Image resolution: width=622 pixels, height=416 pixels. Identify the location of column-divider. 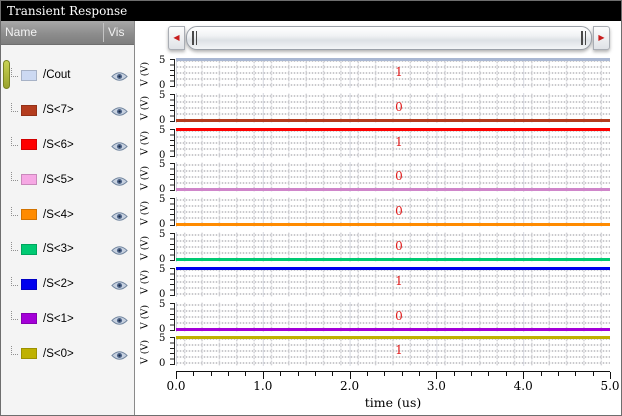
(103, 32).